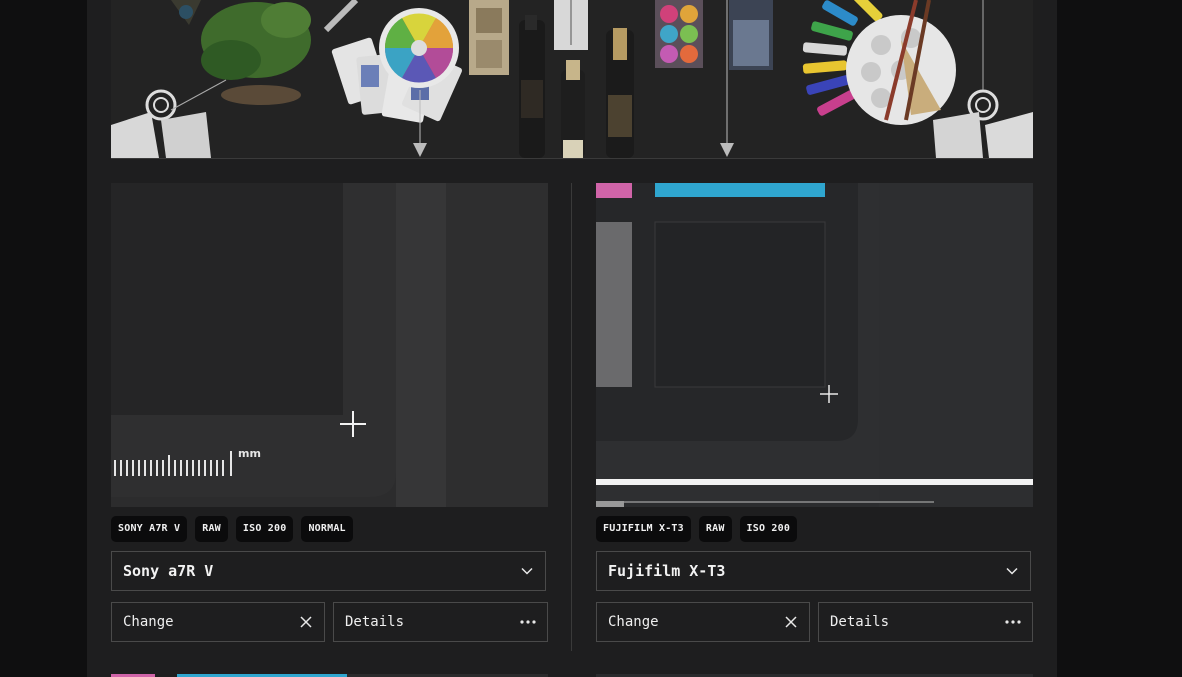 The height and width of the screenshot is (677, 1182). What do you see at coordinates (148, 622) in the screenshot?
I see `left-change-label: Change` at bounding box center [148, 622].